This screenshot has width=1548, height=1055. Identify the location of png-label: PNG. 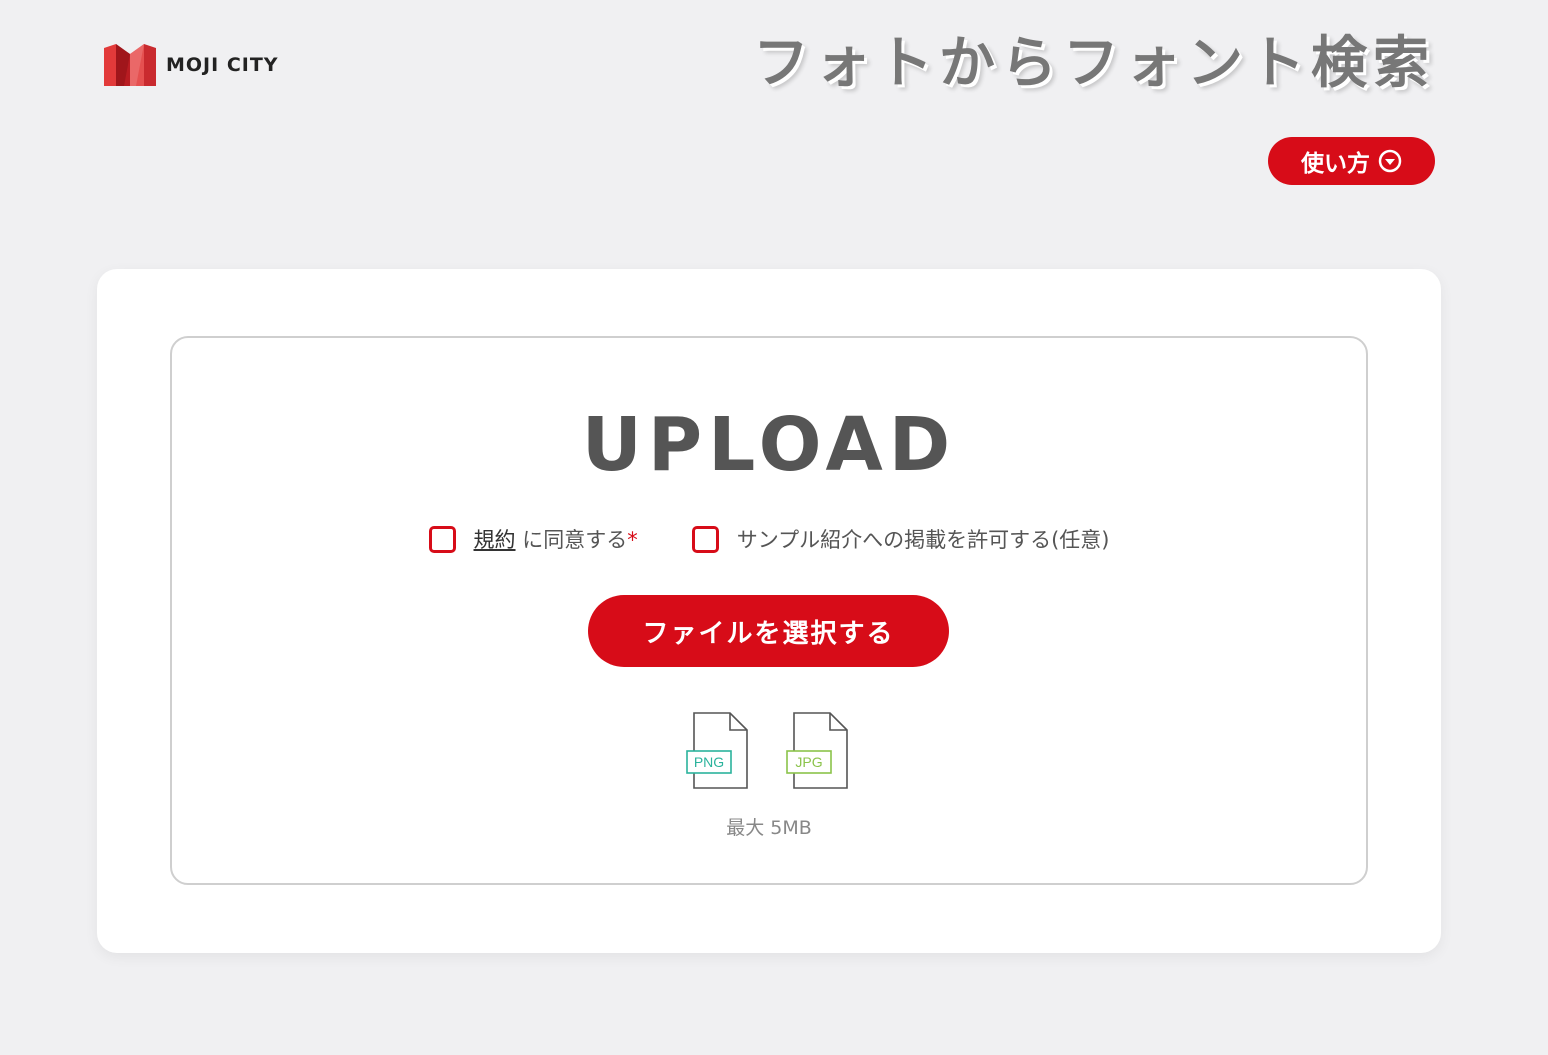
(709, 762).